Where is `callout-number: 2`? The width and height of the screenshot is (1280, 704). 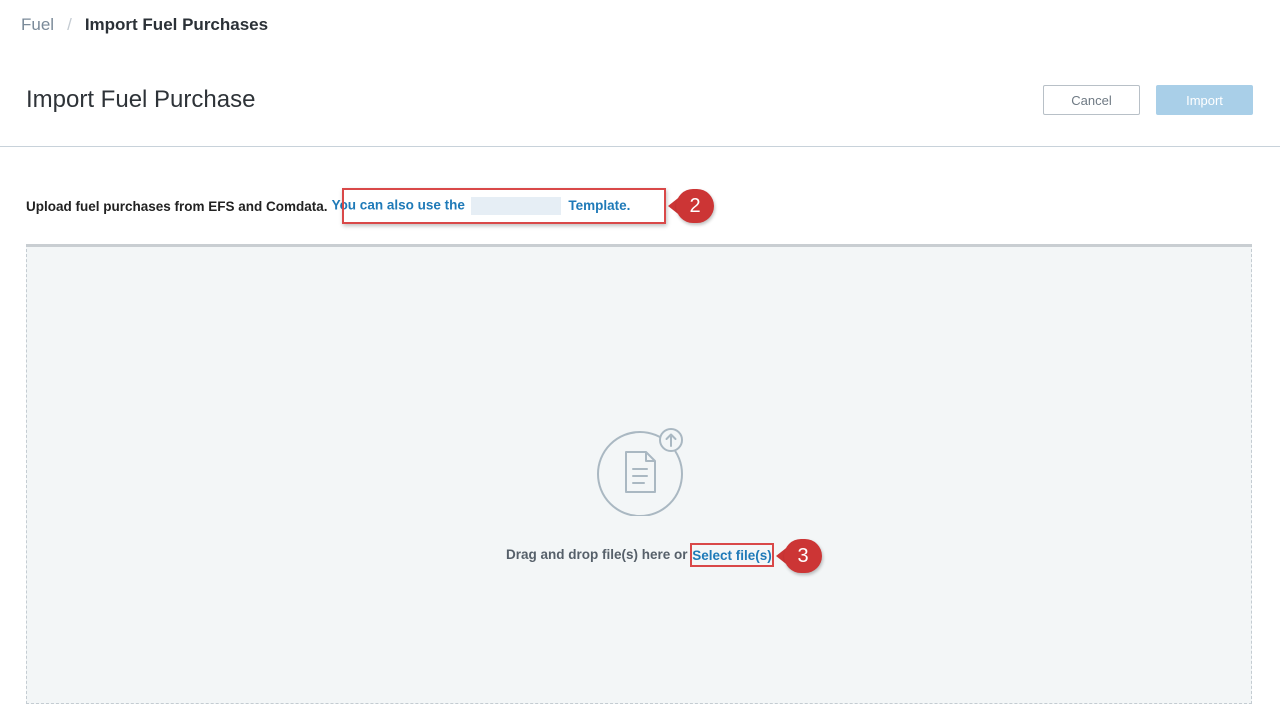
callout-number: 2 is located at coordinates (695, 206).